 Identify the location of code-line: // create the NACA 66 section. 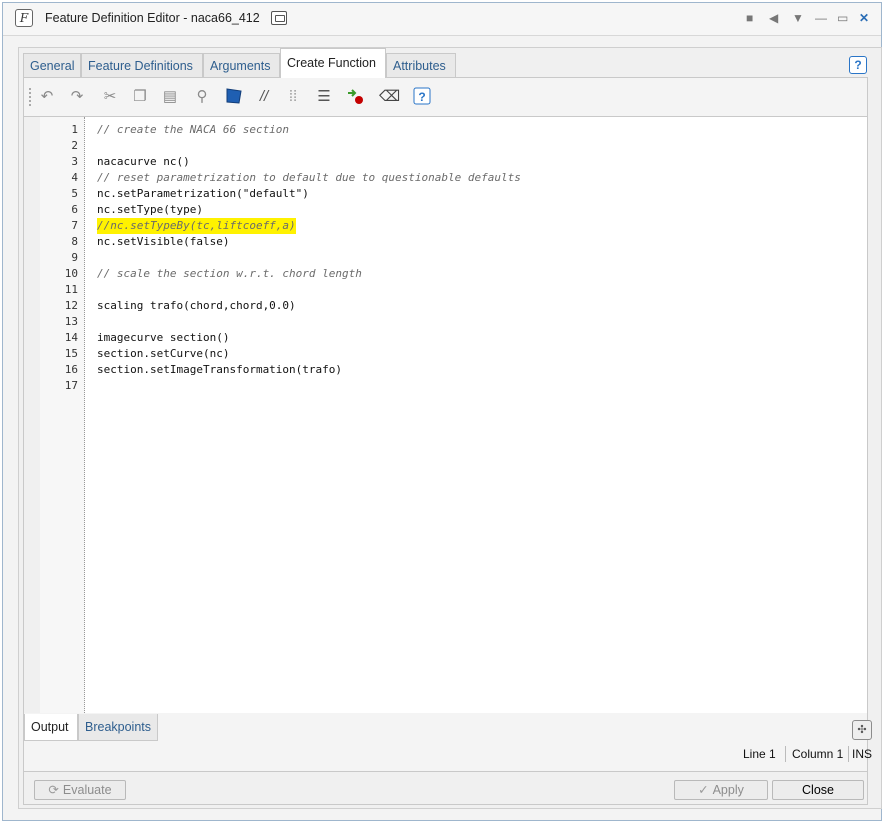
(193, 130).